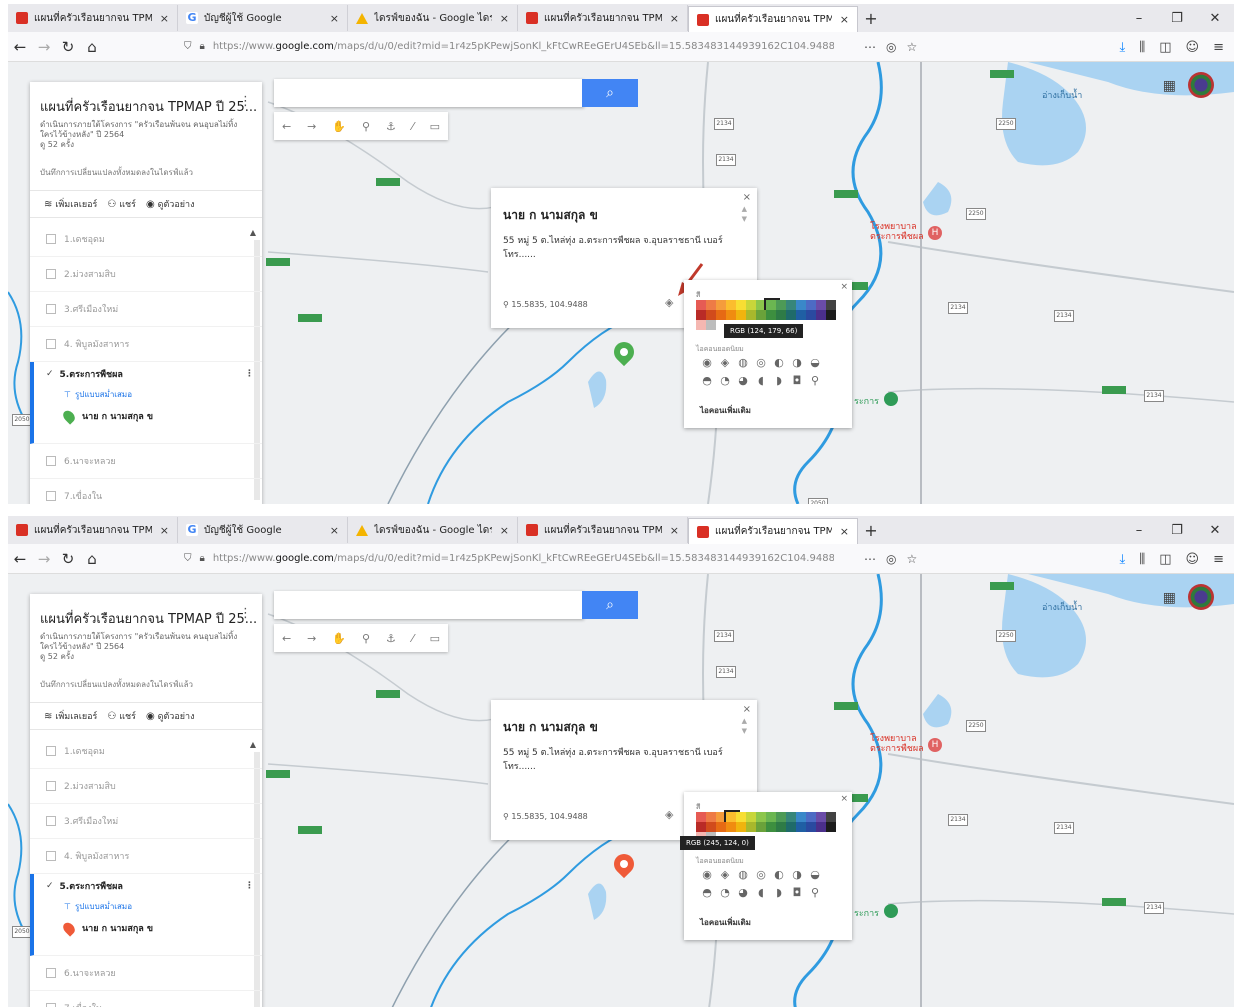 This screenshot has height=1007, width=1241. What do you see at coordinates (779, 381) in the screenshot?
I see `marker-style-icon: ◗` at bounding box center [779, 381].